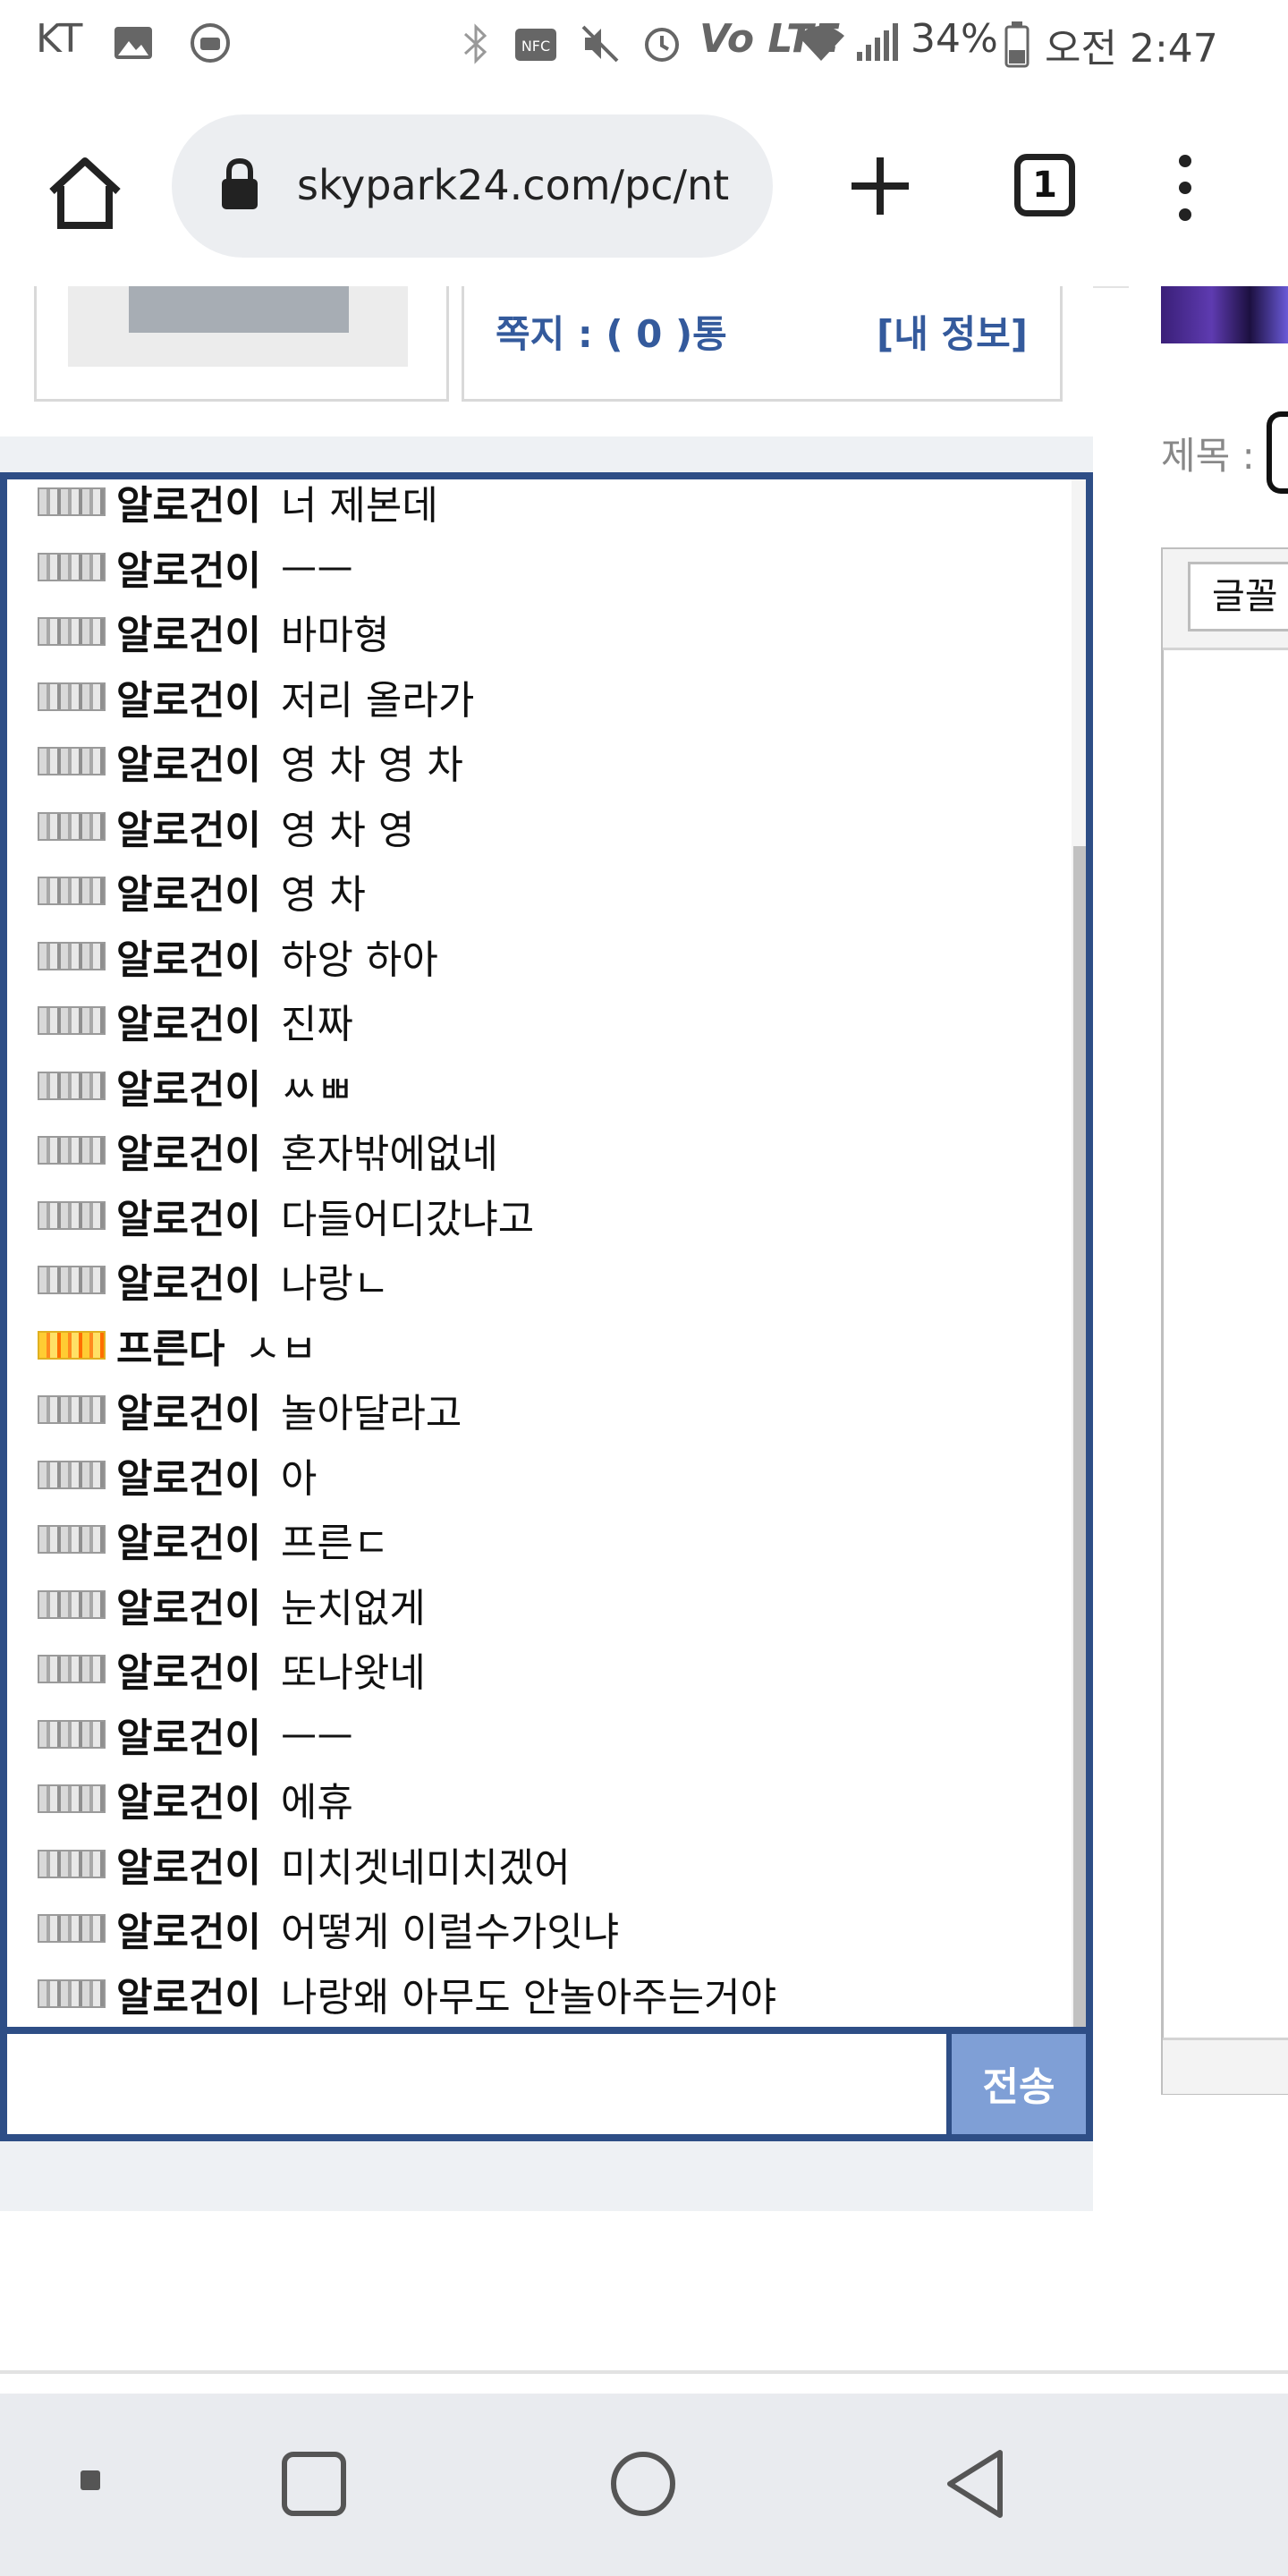 This screenshot has height=2576, width=1288. Describe the element at coordinates (316, 1089) in the screenshot. I see `chat-message-text: ㅆㅃ` at that location.